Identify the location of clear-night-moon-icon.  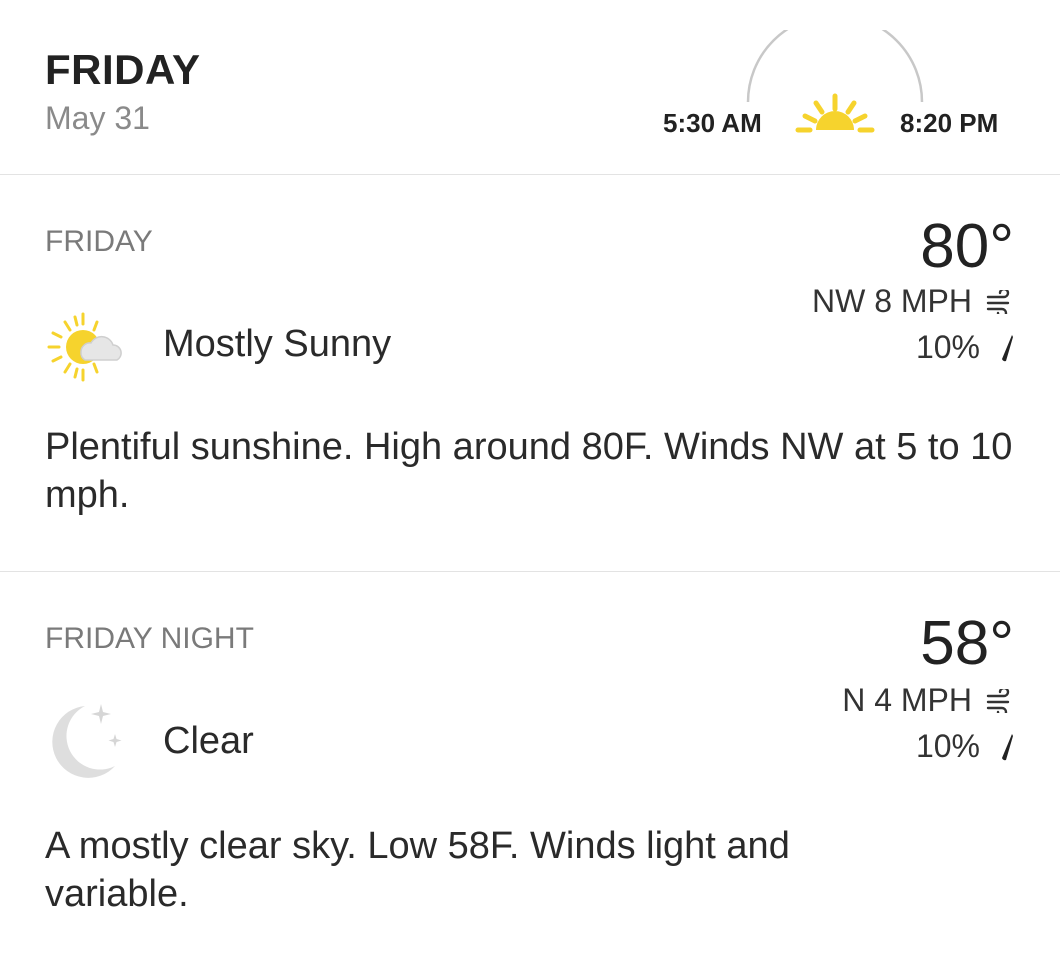
(87, 741).